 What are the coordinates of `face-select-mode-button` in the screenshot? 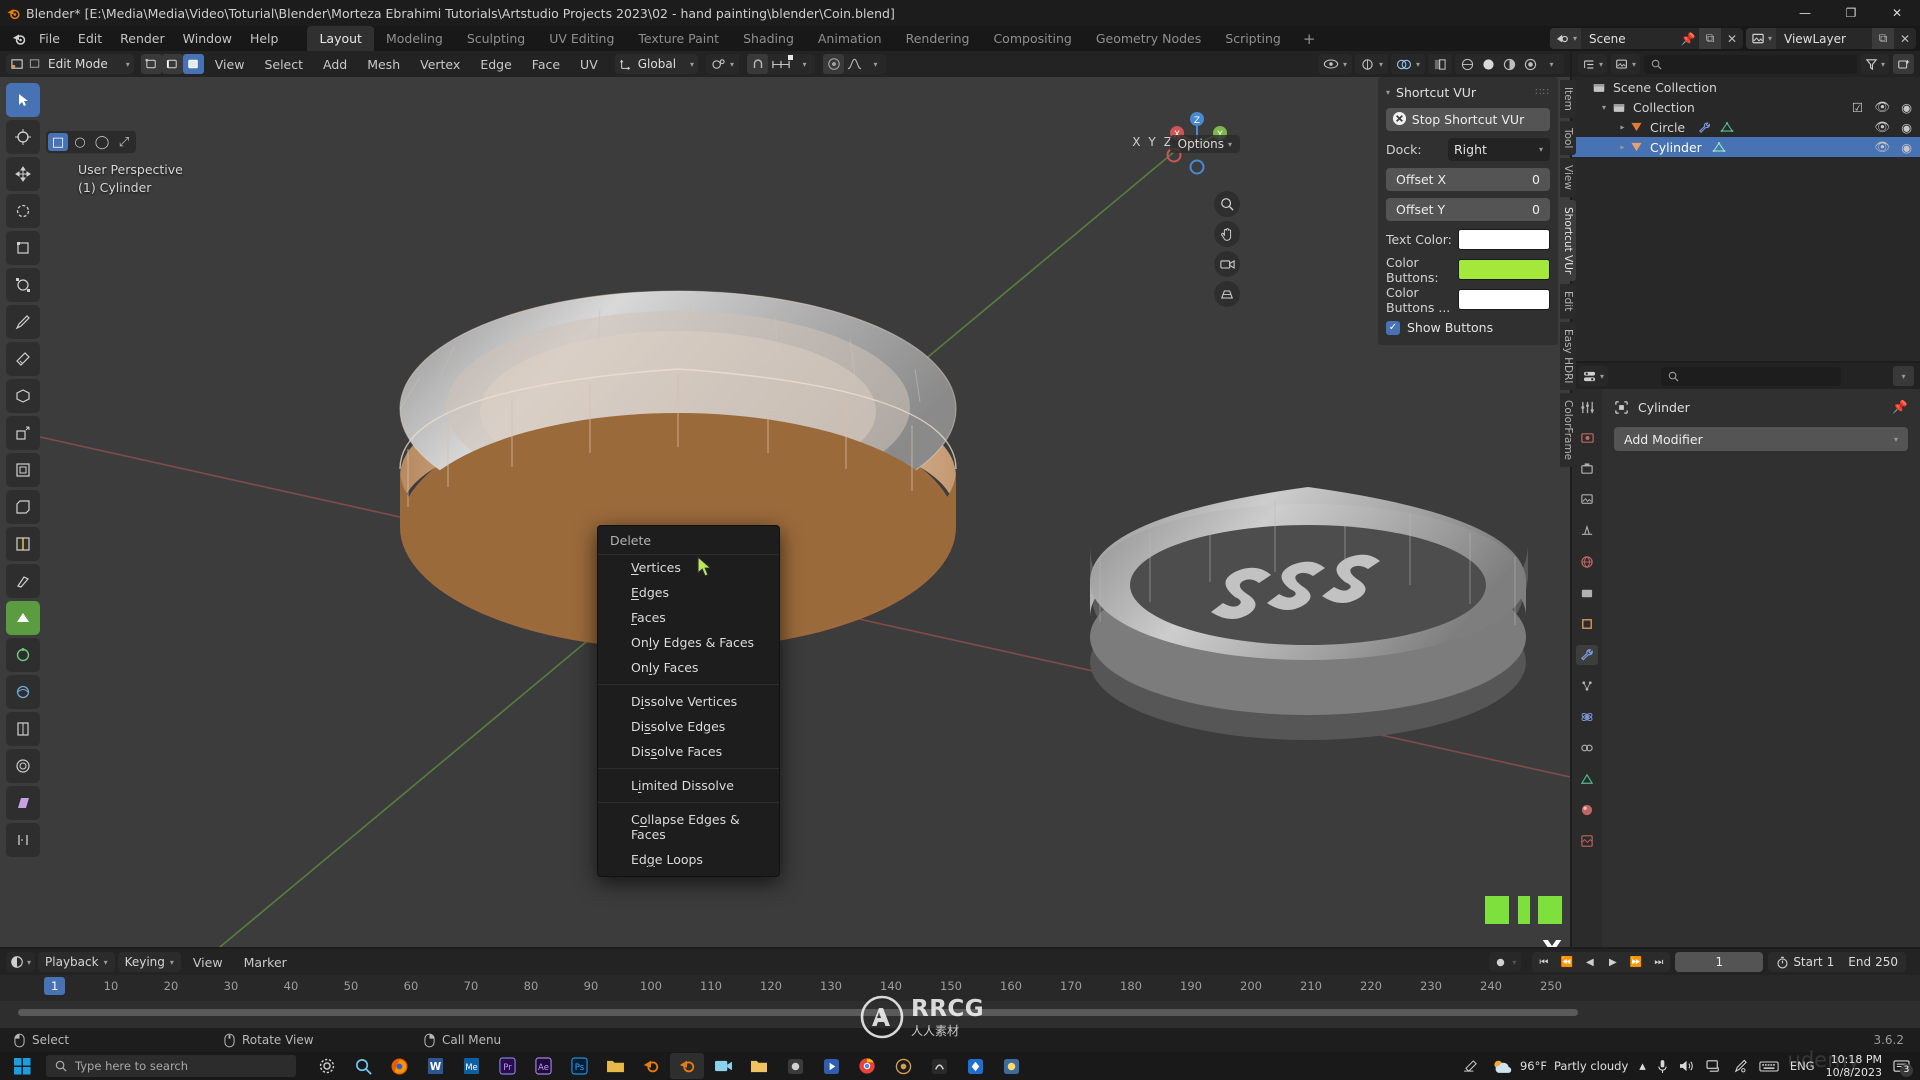 It's located at (193, 64).